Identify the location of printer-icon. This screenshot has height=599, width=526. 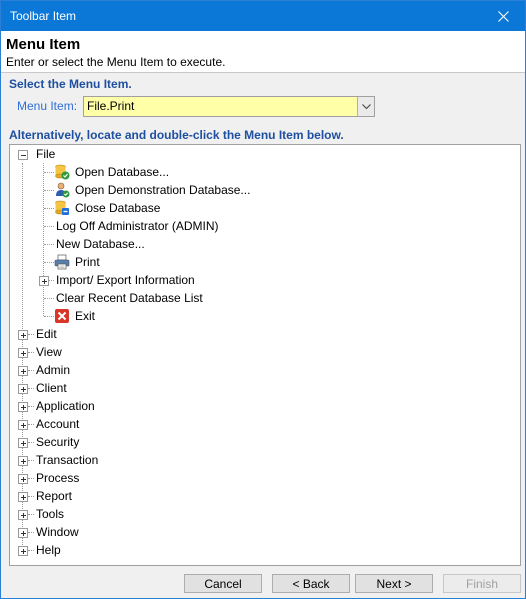
(62, 262).